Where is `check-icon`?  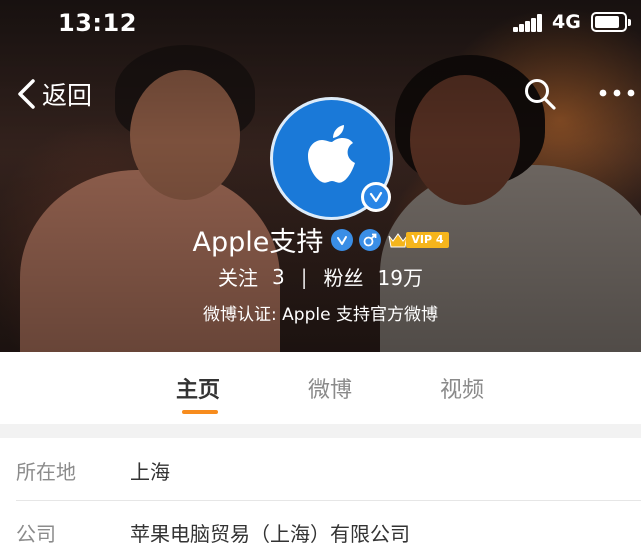 check-icon is located at coordinates (376, 197).